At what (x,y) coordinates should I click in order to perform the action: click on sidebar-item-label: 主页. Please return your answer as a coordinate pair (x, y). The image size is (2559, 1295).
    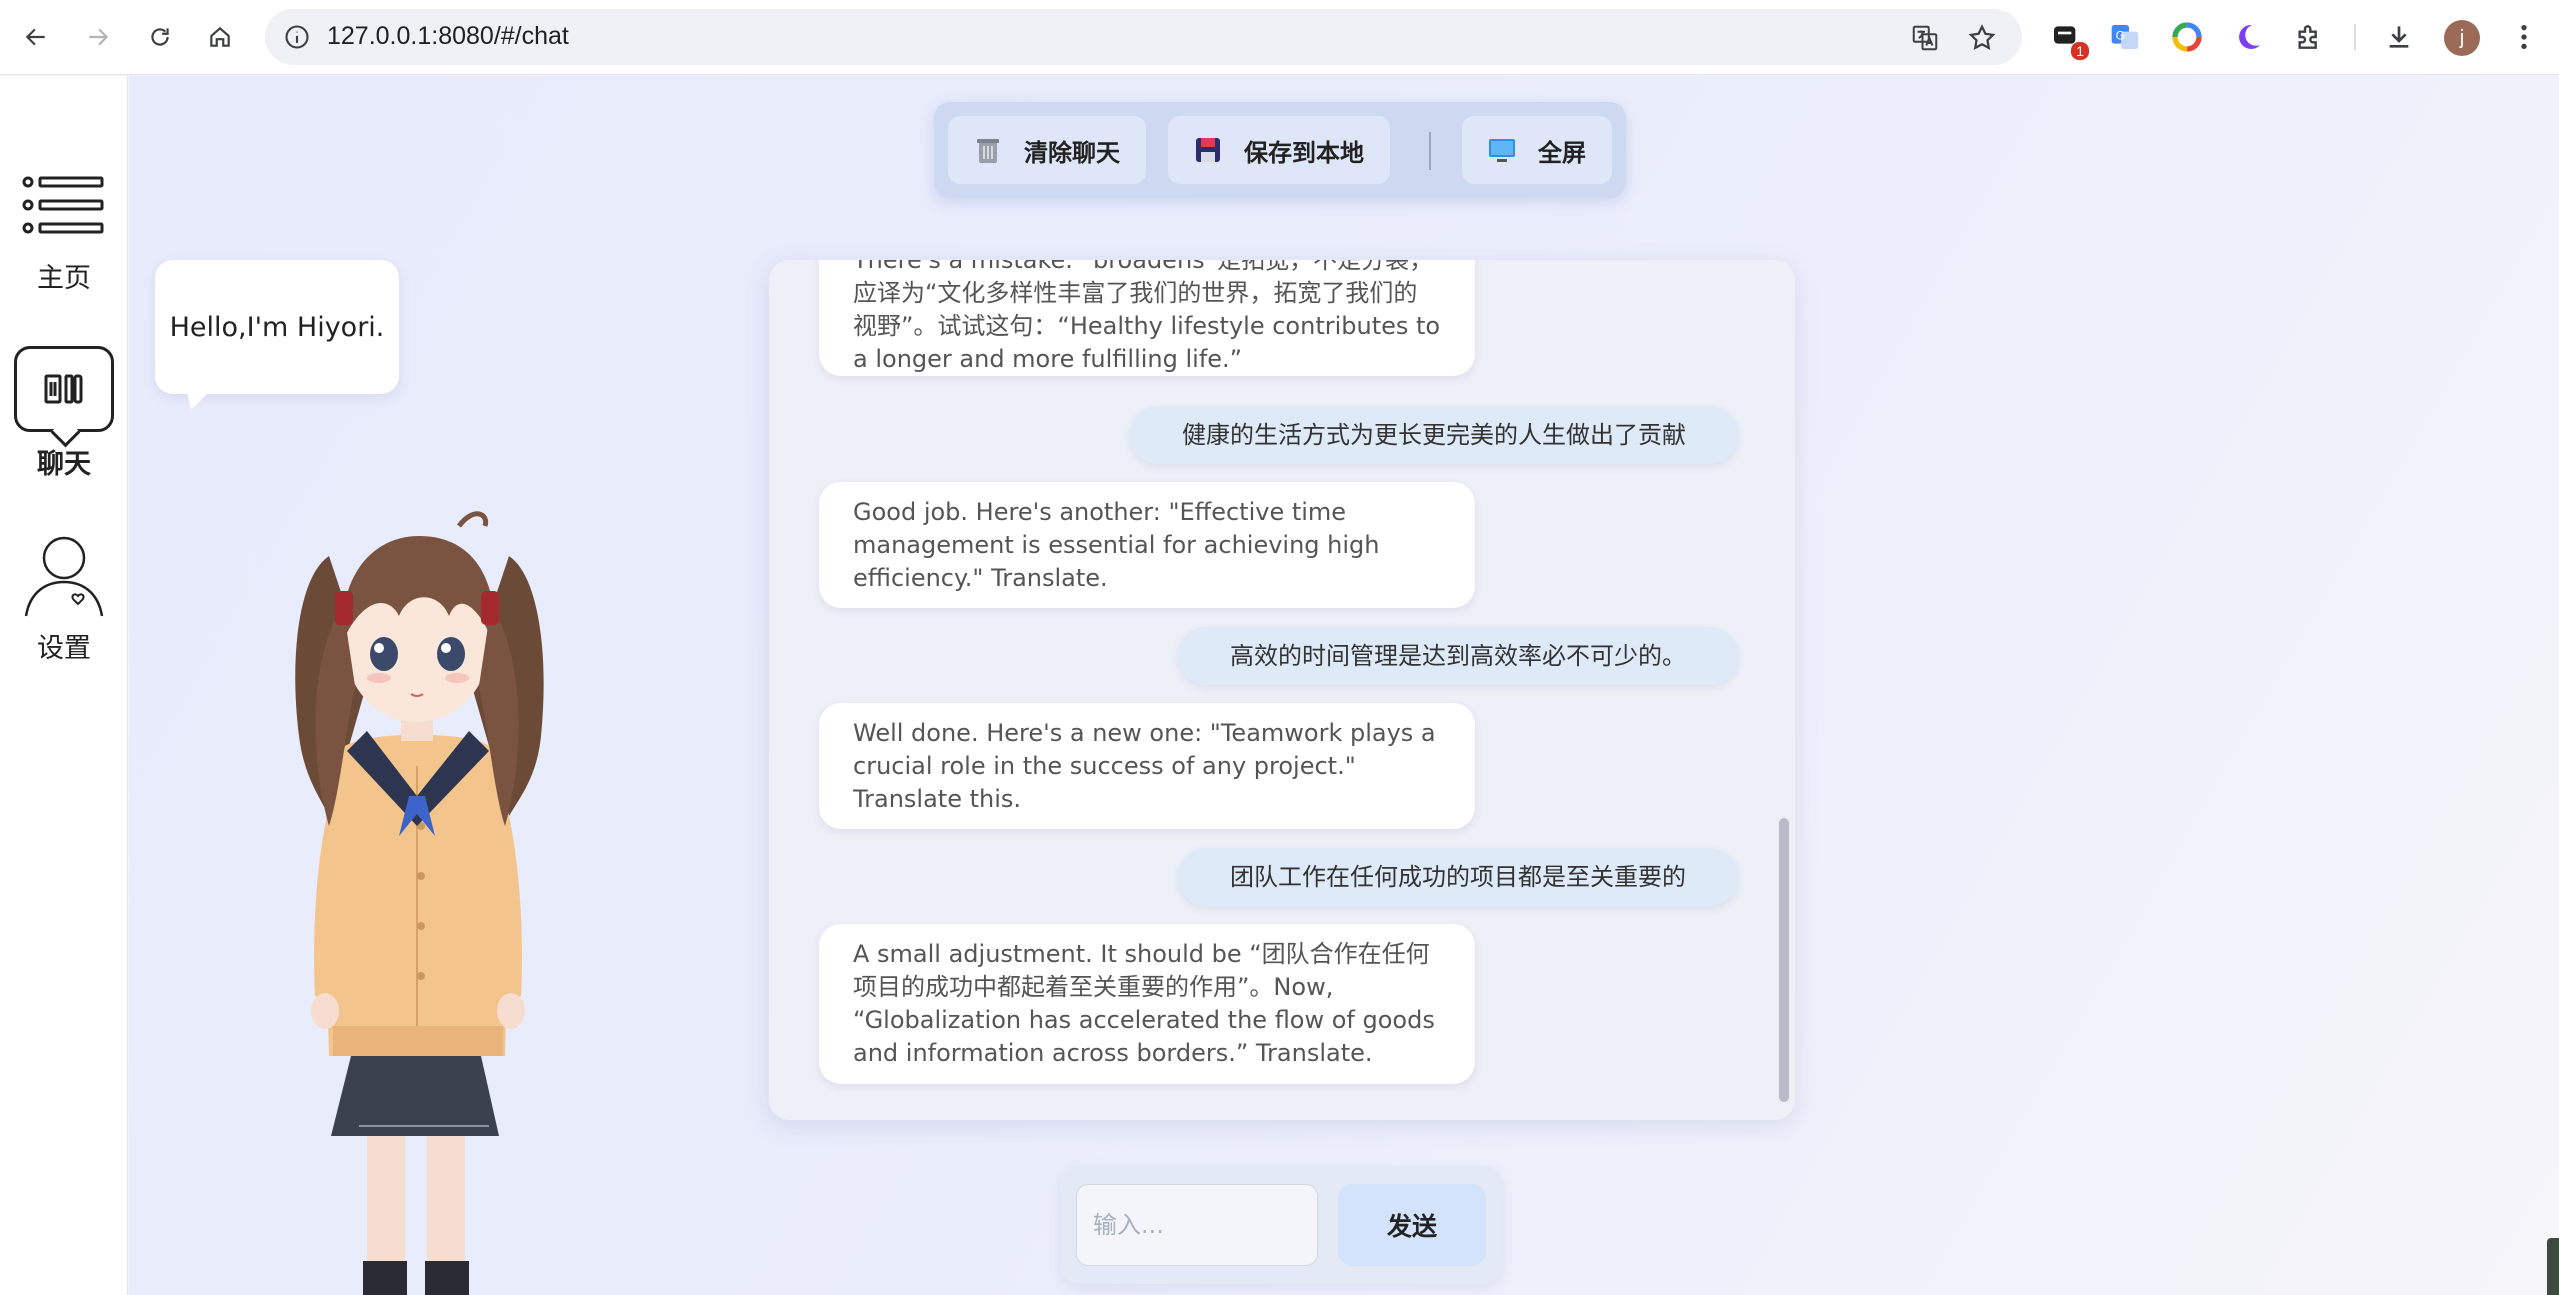
    Looking at the image, I should click on (64, 278).